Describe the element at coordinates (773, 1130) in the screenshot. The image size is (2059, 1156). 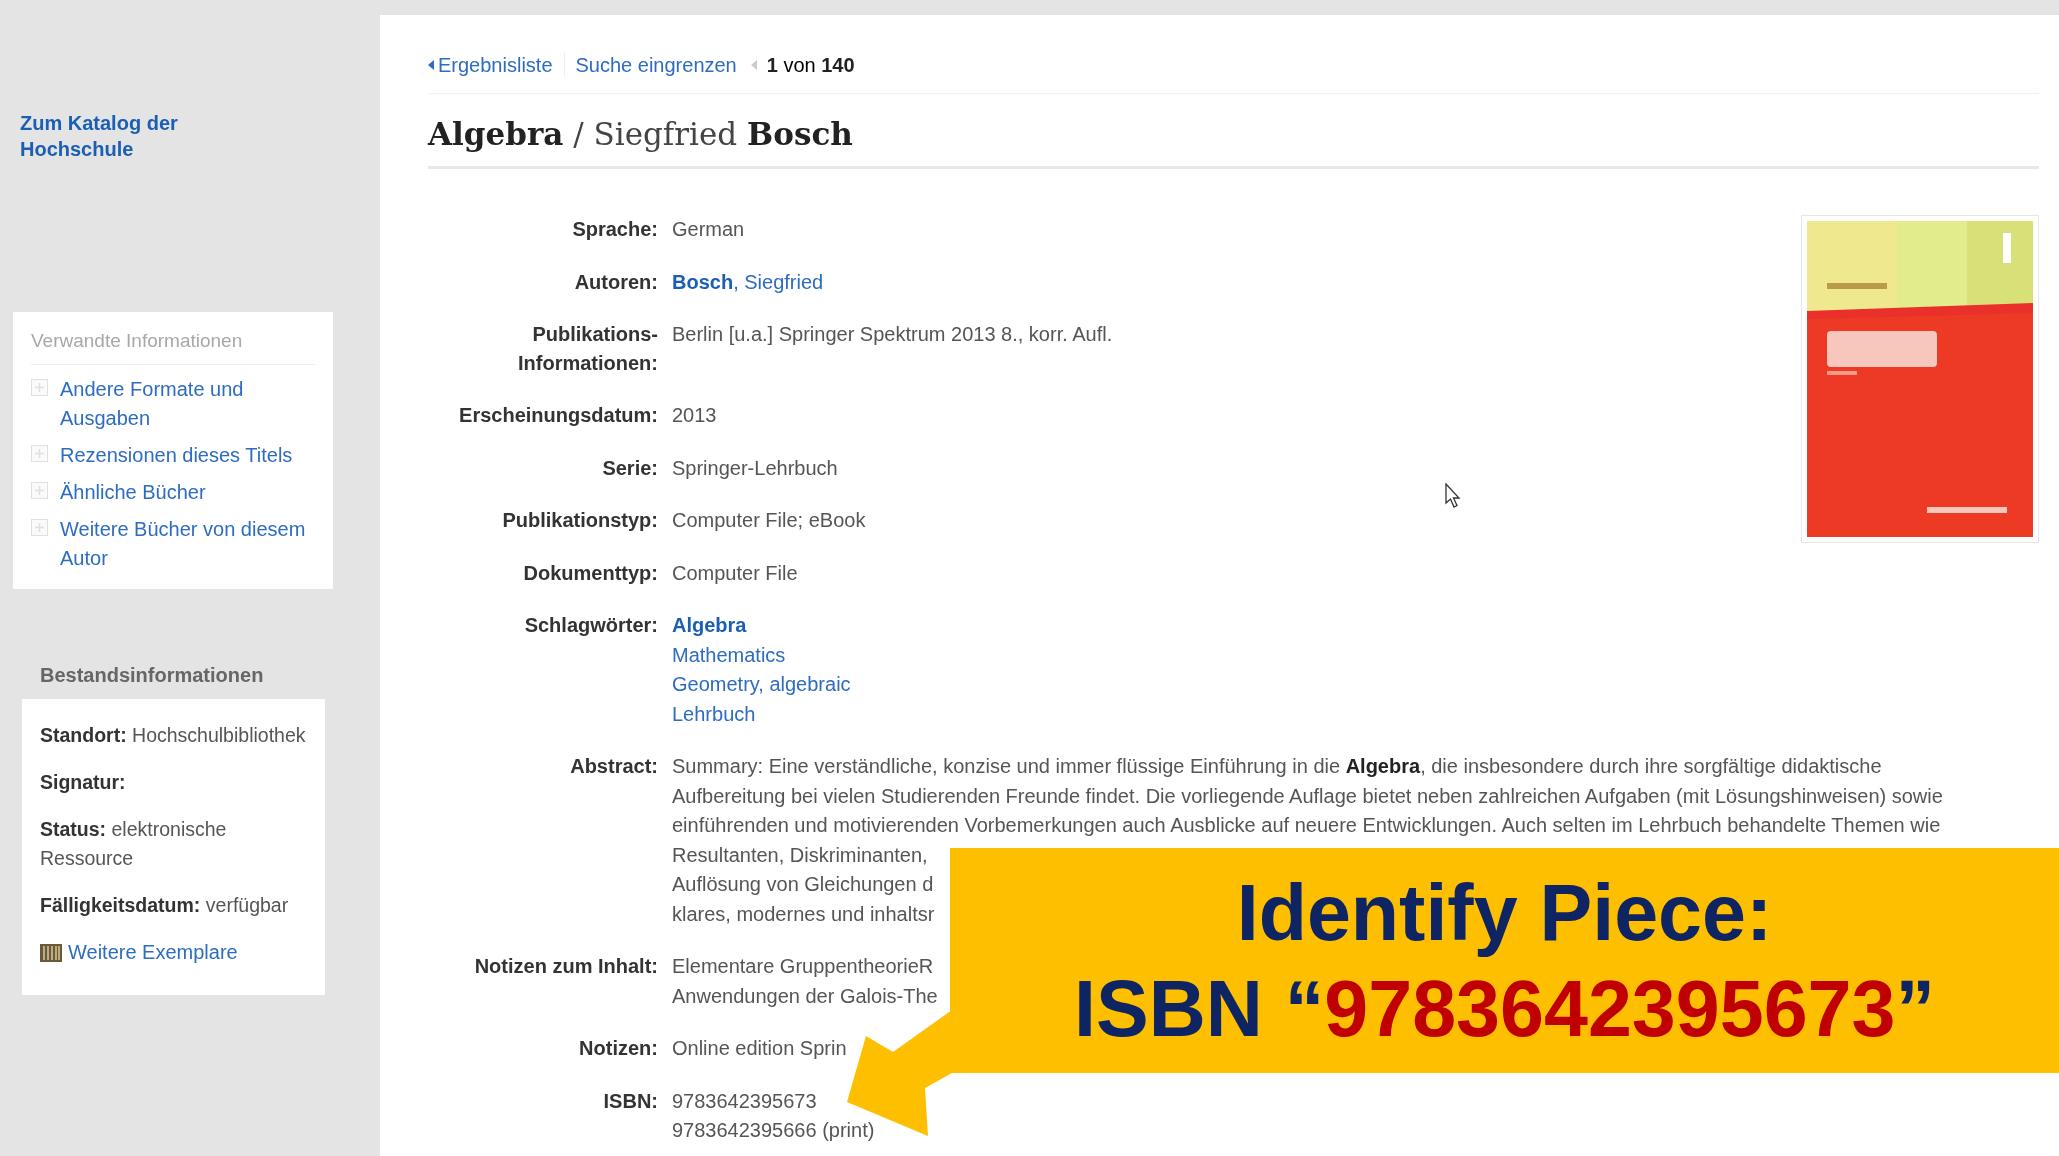
I see `field-value: 9783642395666 (print)` at that location.